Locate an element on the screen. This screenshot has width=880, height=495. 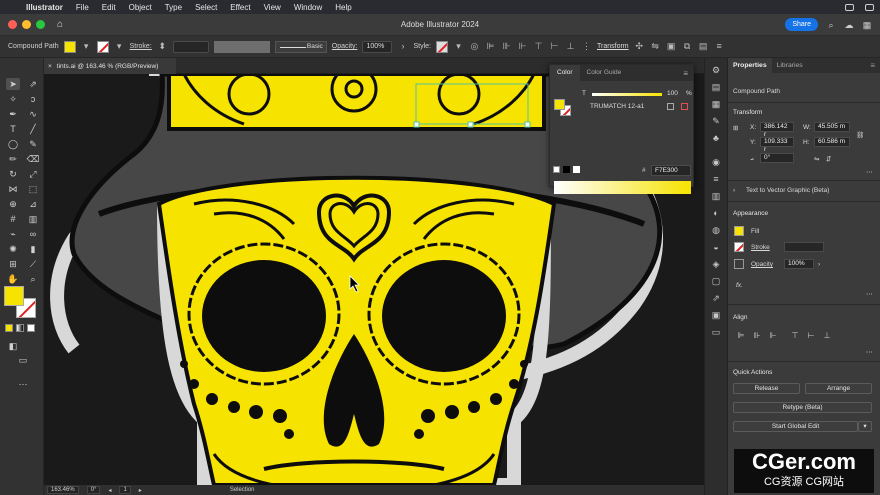
color-panel-icon: ◉ is located at coordinates (716, 162).